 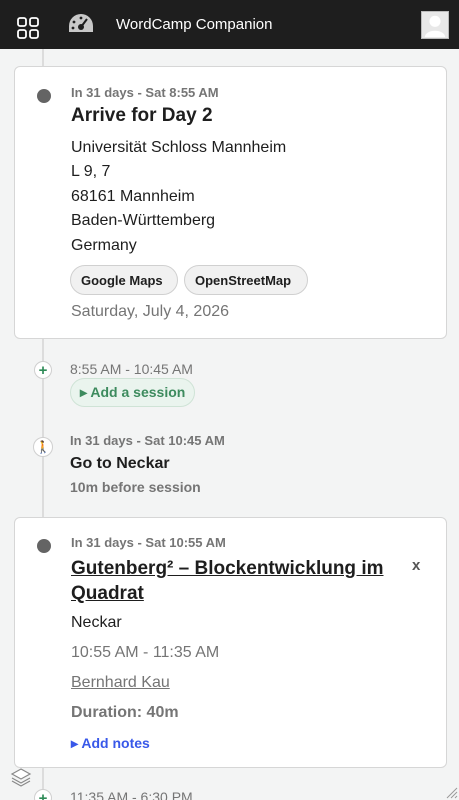 What do you see at coordinates (96, 622) in the screenshot?
I see `session-room: Neckar` at bounding box center [96, 622].